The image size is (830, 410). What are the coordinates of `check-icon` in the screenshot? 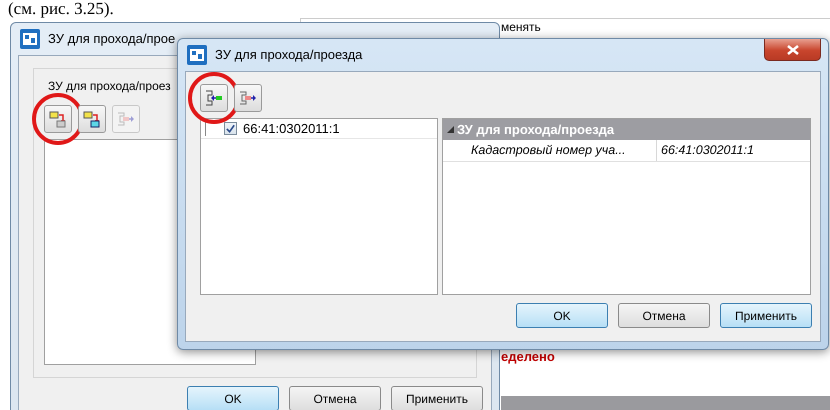 It's located at (230, 128).